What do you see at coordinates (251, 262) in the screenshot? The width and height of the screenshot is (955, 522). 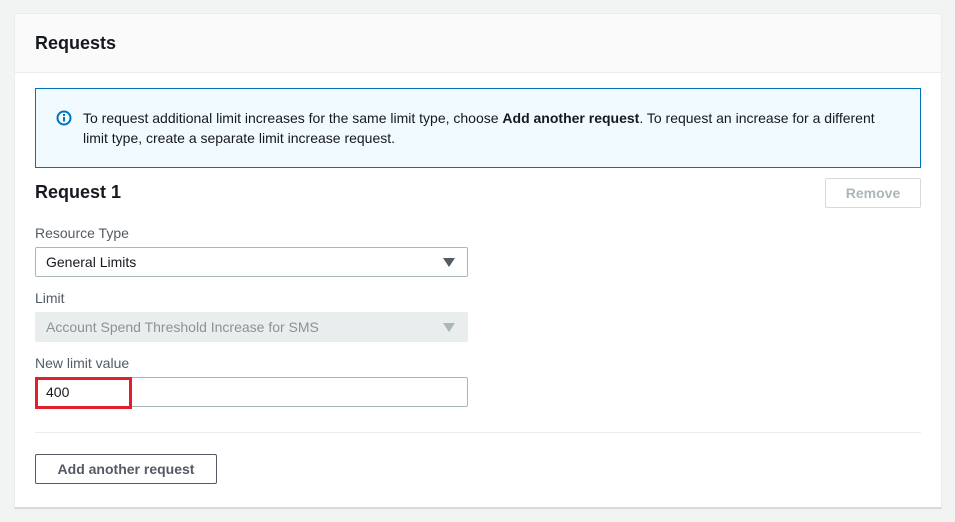 I see `resource-type-select: General Limits` at bounding box center [251, 262].